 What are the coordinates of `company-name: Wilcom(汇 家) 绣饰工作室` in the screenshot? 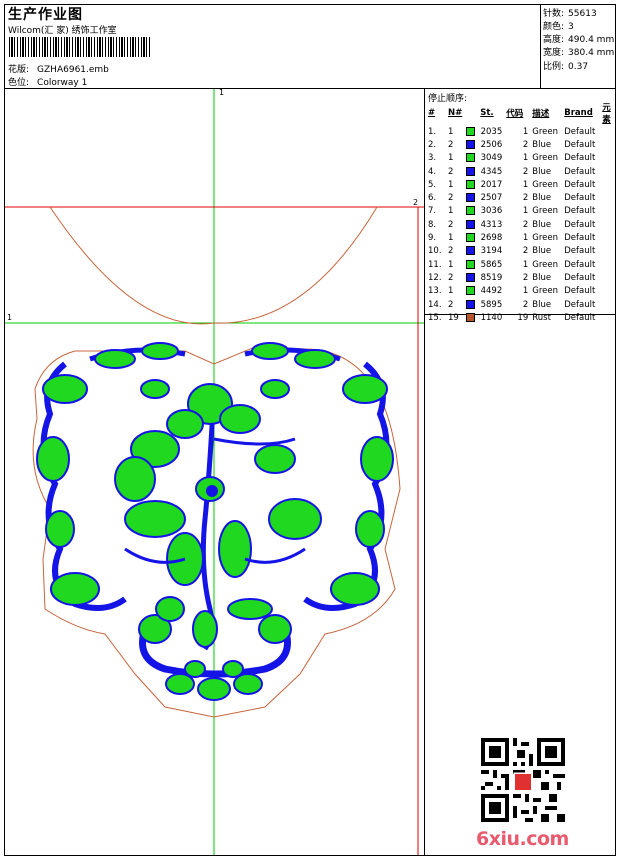 It's located at (62, 31).